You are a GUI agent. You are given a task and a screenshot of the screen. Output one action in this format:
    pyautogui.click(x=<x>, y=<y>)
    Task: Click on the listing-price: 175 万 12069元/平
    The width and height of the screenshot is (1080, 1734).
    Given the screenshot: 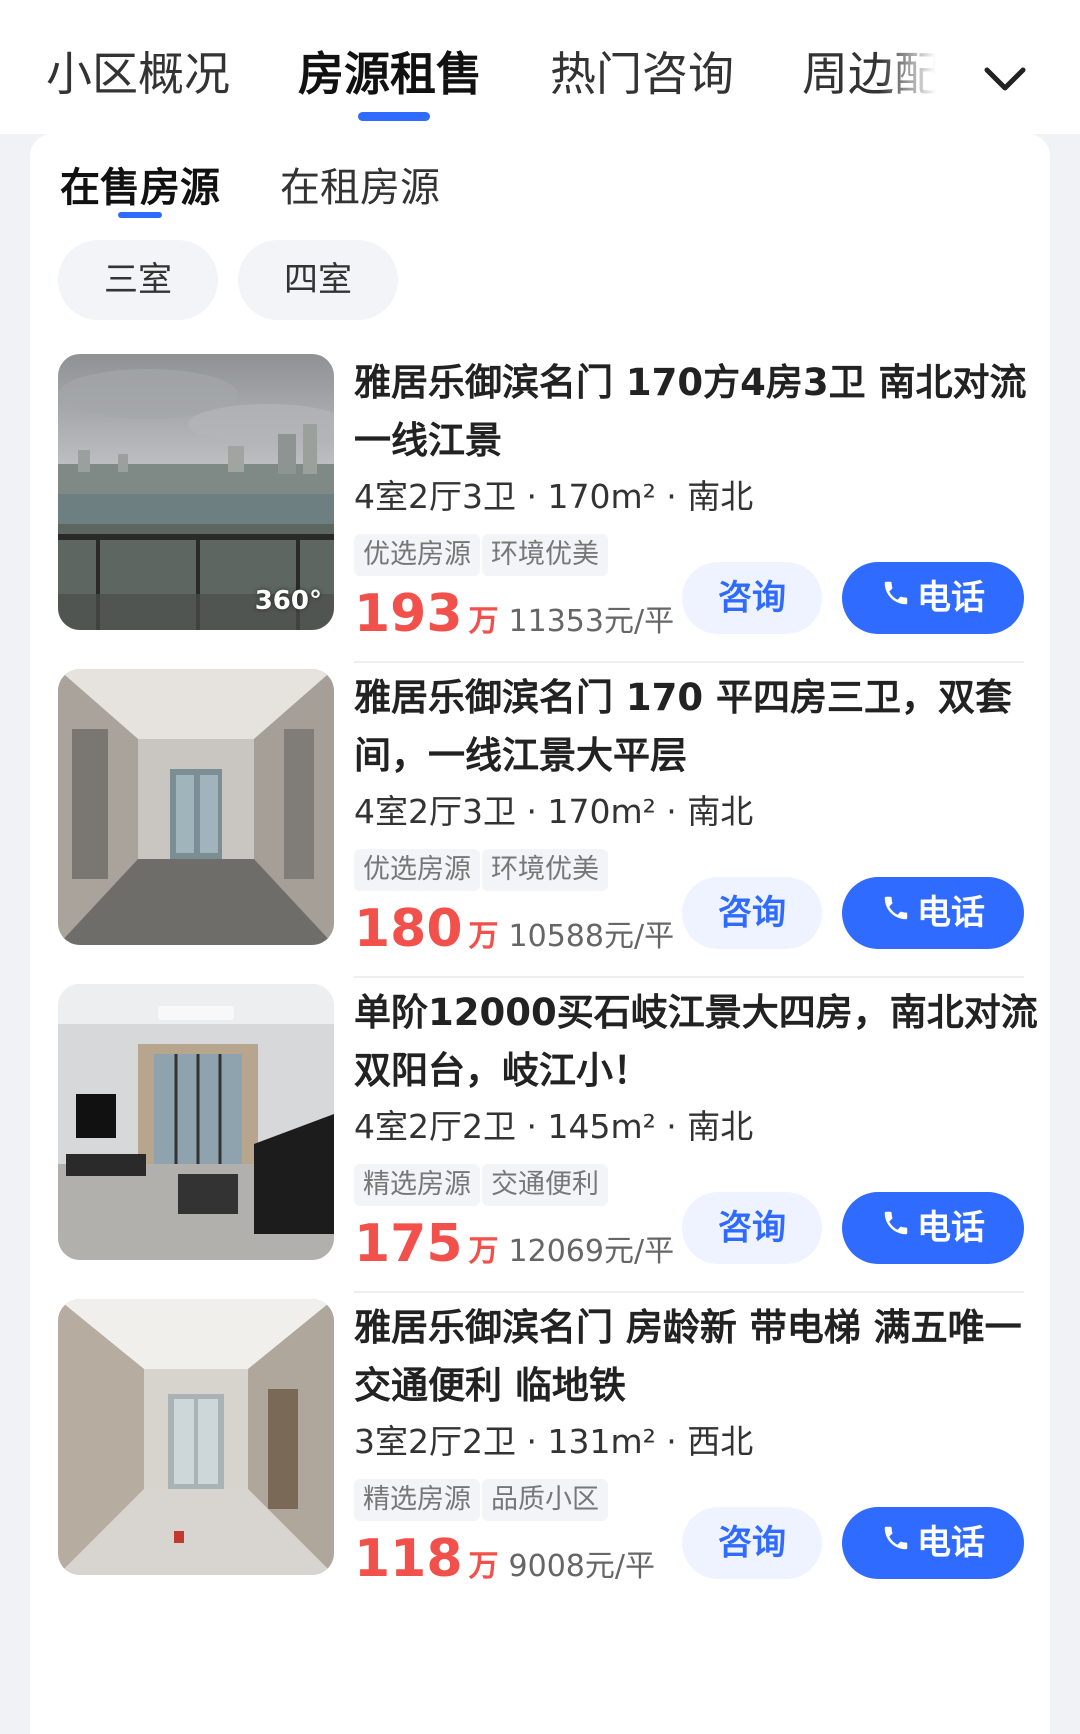 What is the action you would take?
    pyautogui.click(x=514, y=1244)
    